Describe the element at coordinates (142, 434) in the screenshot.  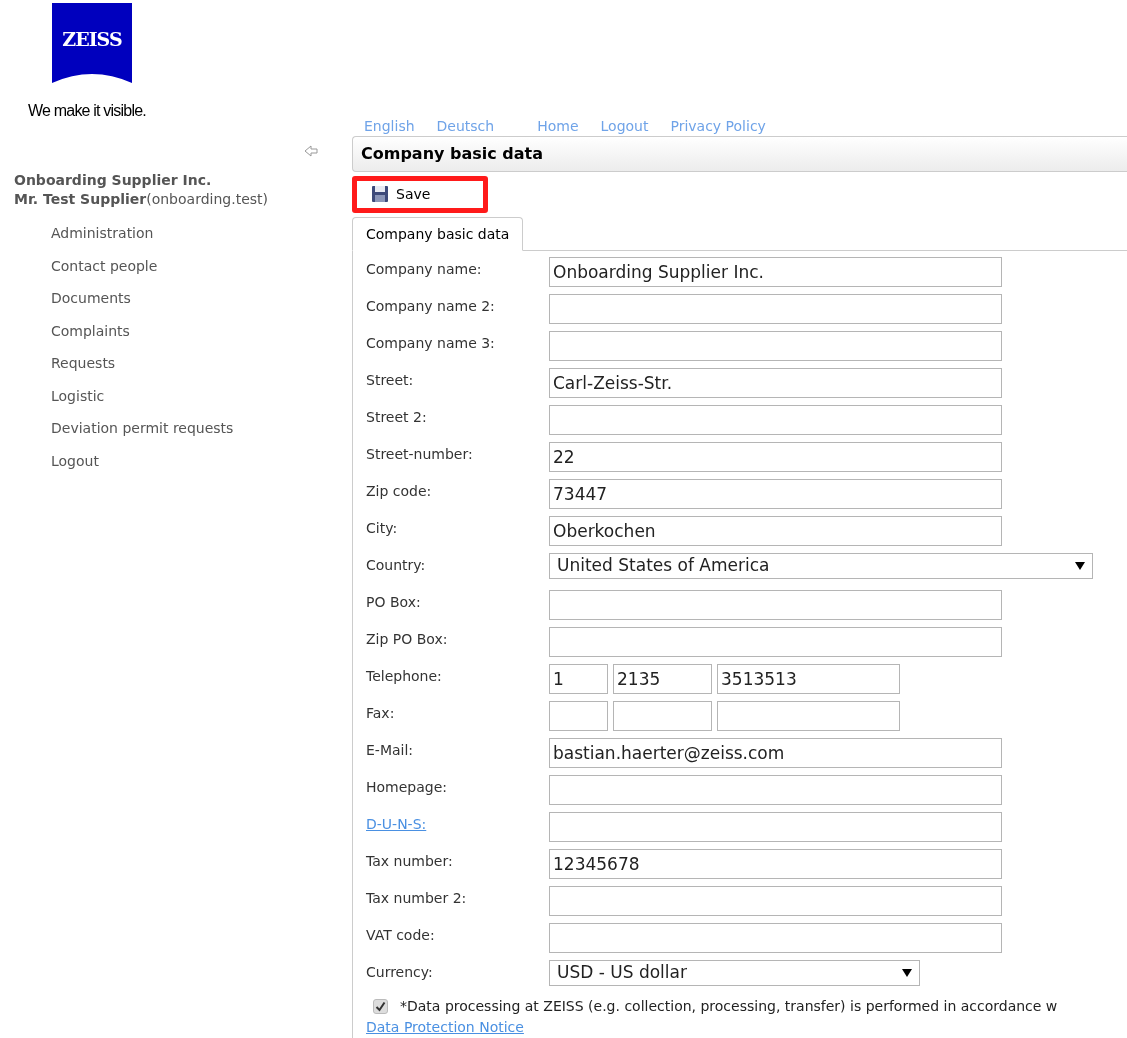
I see `sidebar-item: Deviation permit requests` at that location.